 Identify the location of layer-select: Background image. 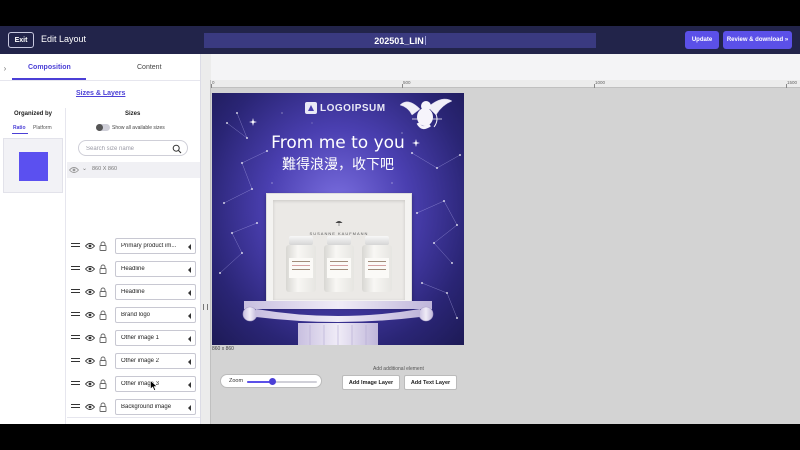
(155, 407).